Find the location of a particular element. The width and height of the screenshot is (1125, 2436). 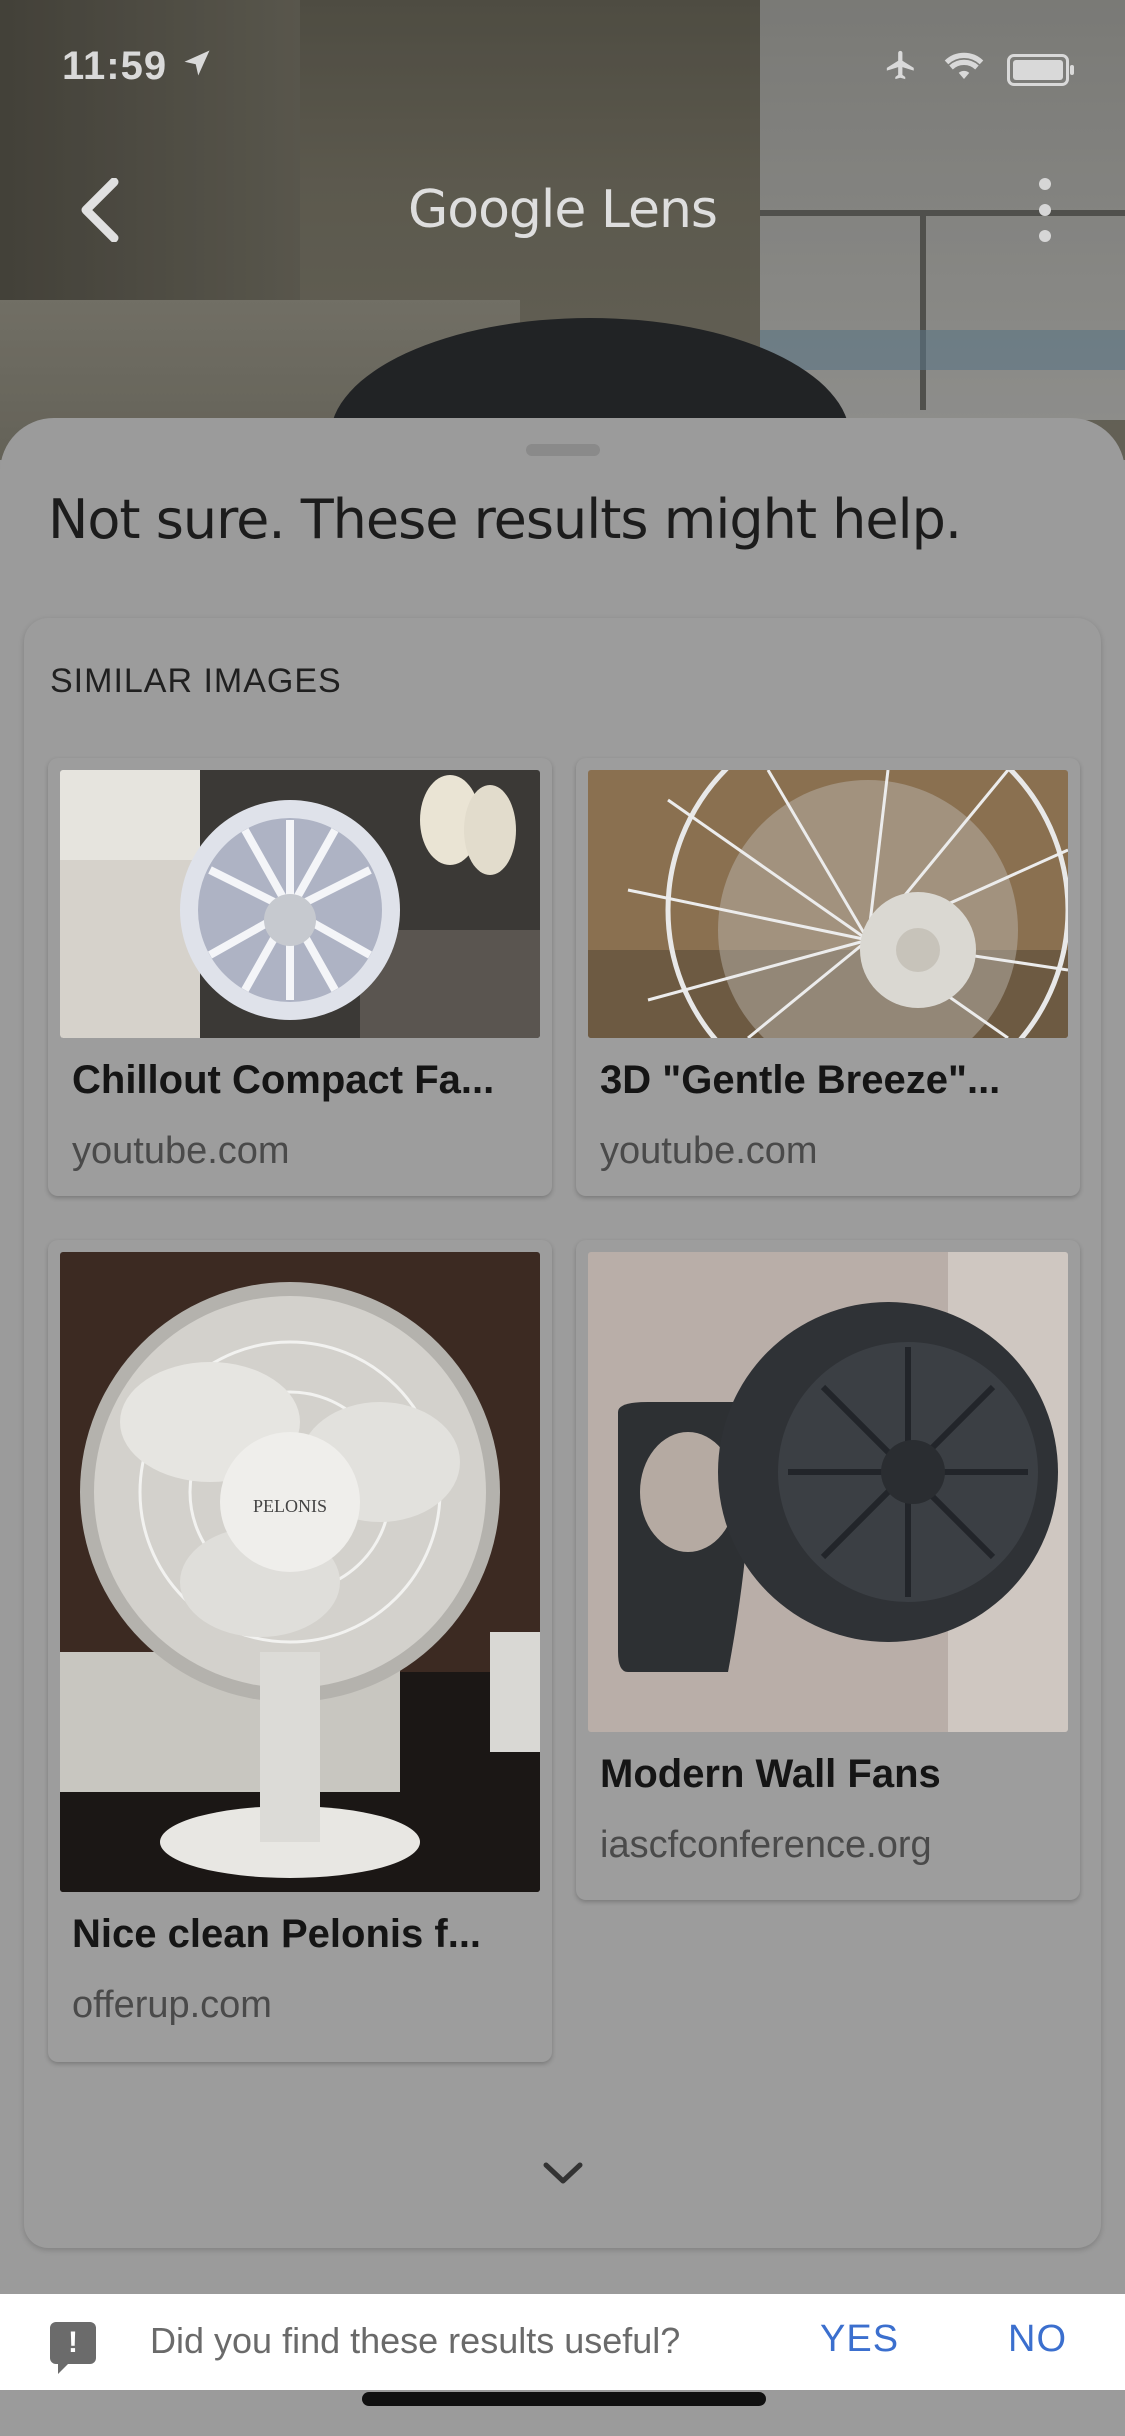

status-time: 11:59 is located at coordinates (115, 66).